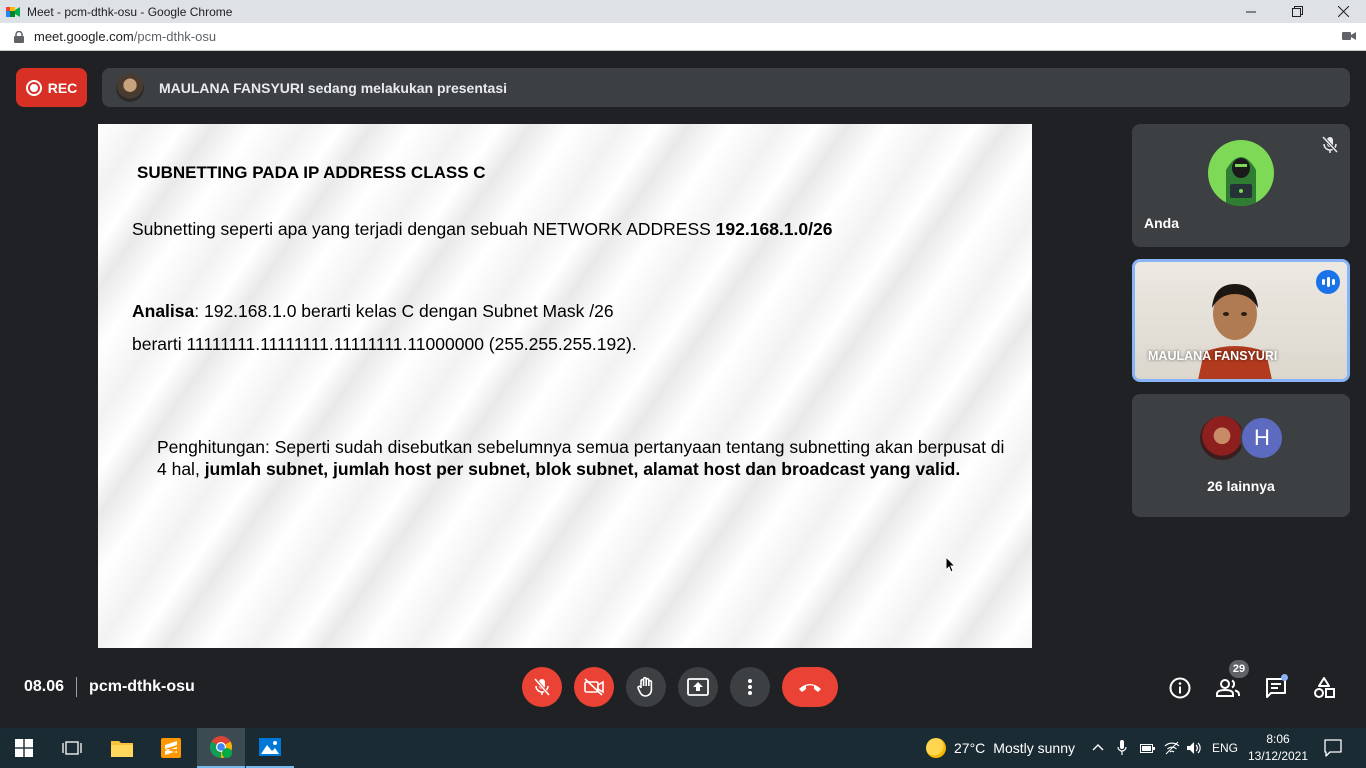 This screenshot has height=768, width=1366. What do you see at coordinates (1278, 756) in the screenshot?
I see `clock-date: 13/12/2021` at bounding box center [1278, 756].